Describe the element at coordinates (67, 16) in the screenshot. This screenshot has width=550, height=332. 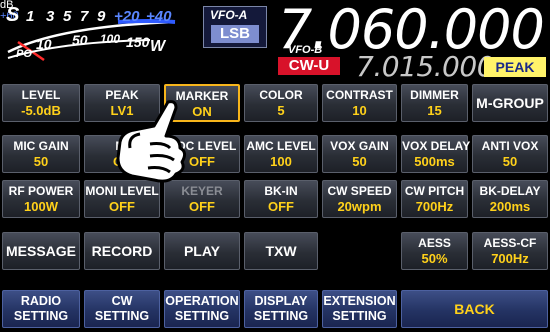
I see `s-scale-5: 5` at that location.